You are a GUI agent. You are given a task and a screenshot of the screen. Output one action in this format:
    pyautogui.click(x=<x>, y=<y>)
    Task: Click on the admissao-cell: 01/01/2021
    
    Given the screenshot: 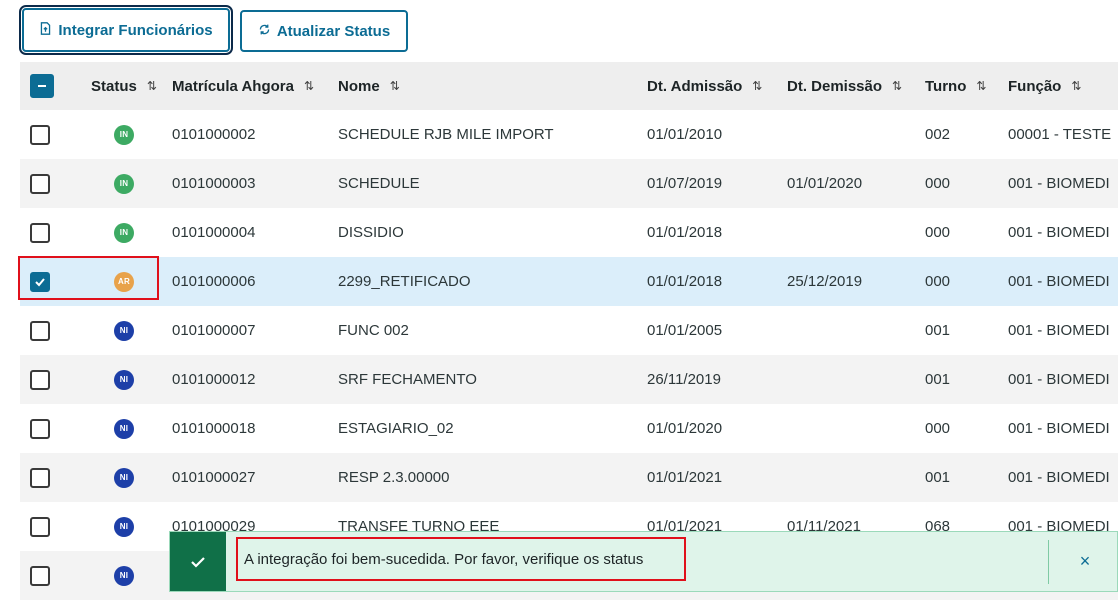 What is the action you would take?
    pyautogui.click(x=685, y=477)
    